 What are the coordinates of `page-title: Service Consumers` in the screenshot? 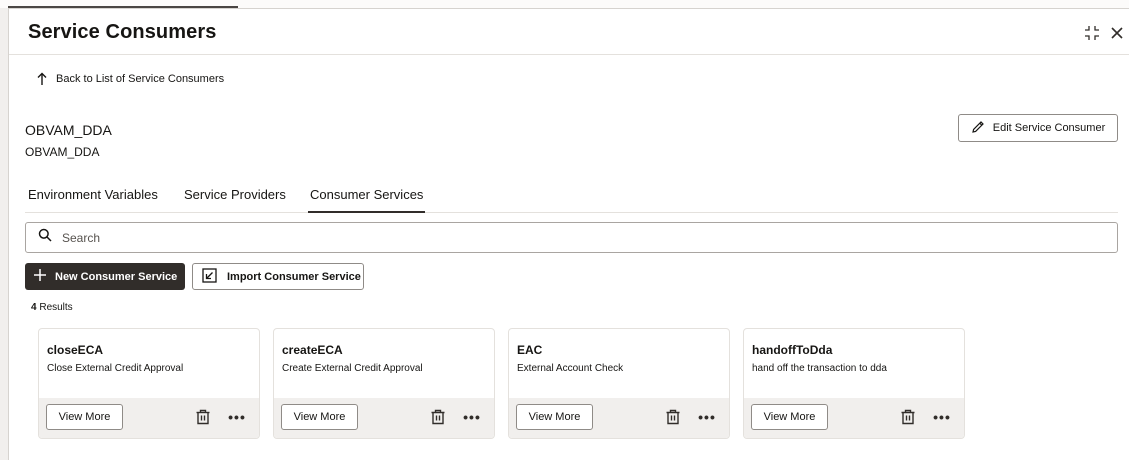 It's located at (122, 32).